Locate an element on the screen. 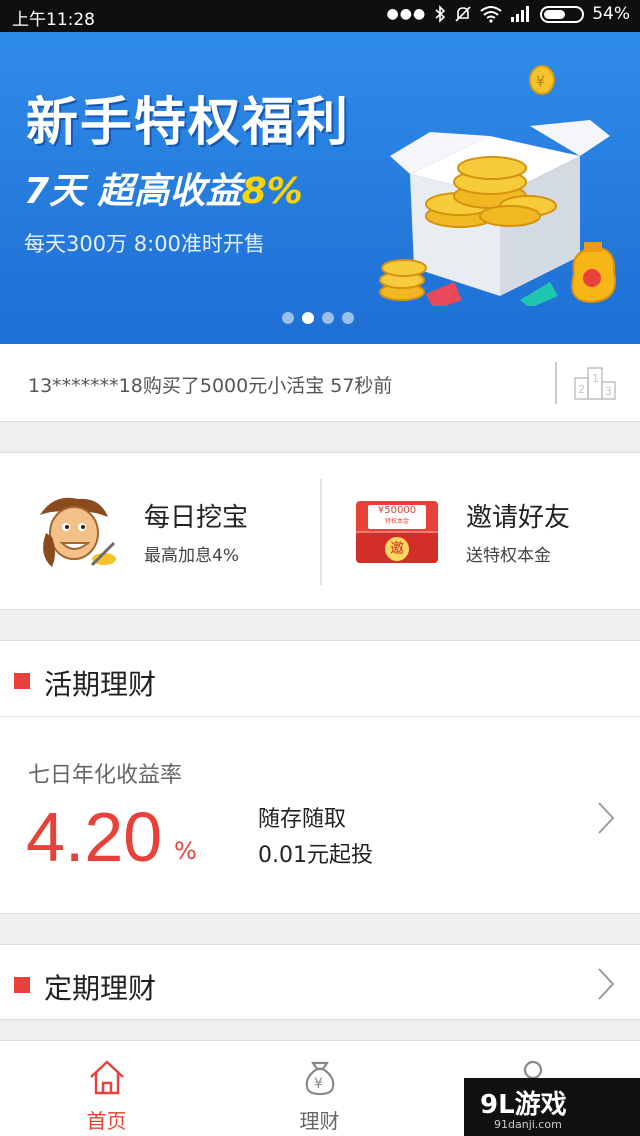 Image resolution: width=640 pixels, height=1136 pixels. signal-icon is located at coordinates (520, 14).